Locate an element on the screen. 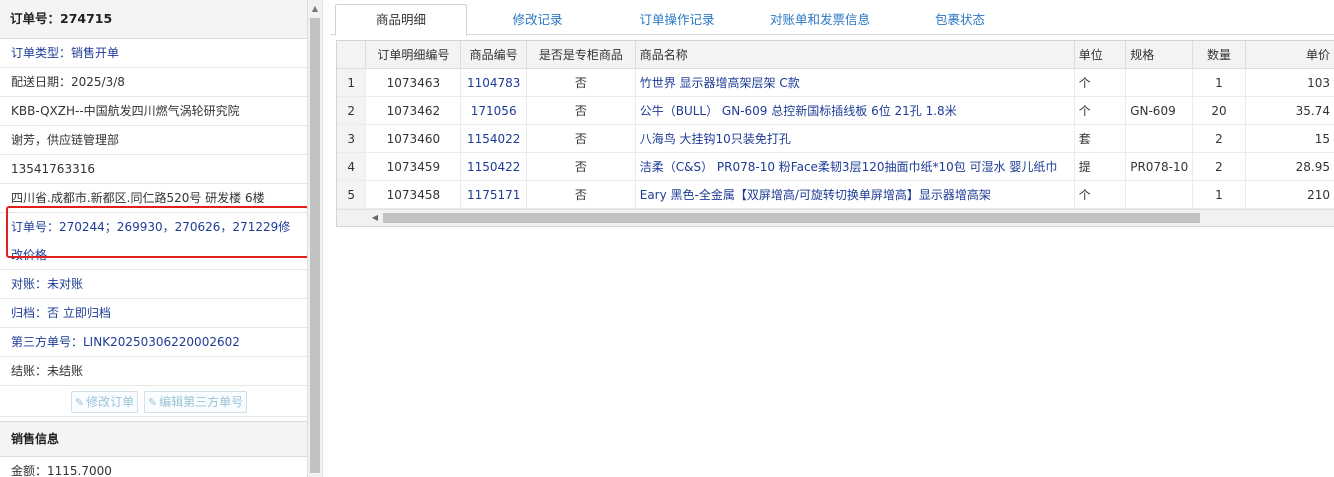  order-actions: ✎ 修改订单 ✎ 编辑第三方单号 is located at coordinates (153, 401).